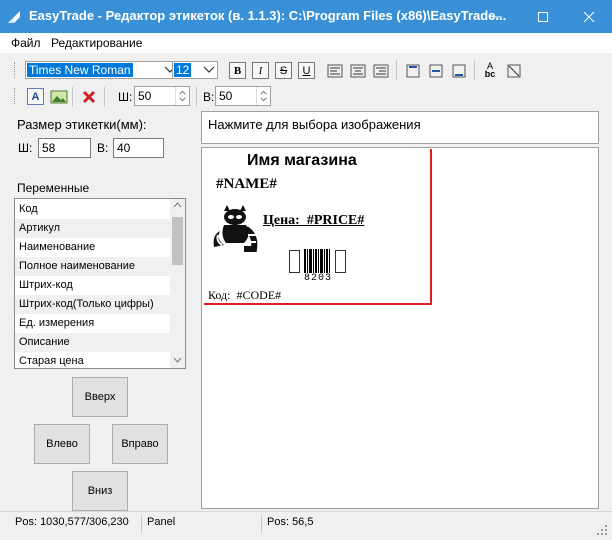 Image resolution: width=612 pixels, height=540 pixels. I want to click on align-right-button, so click(381, 71).